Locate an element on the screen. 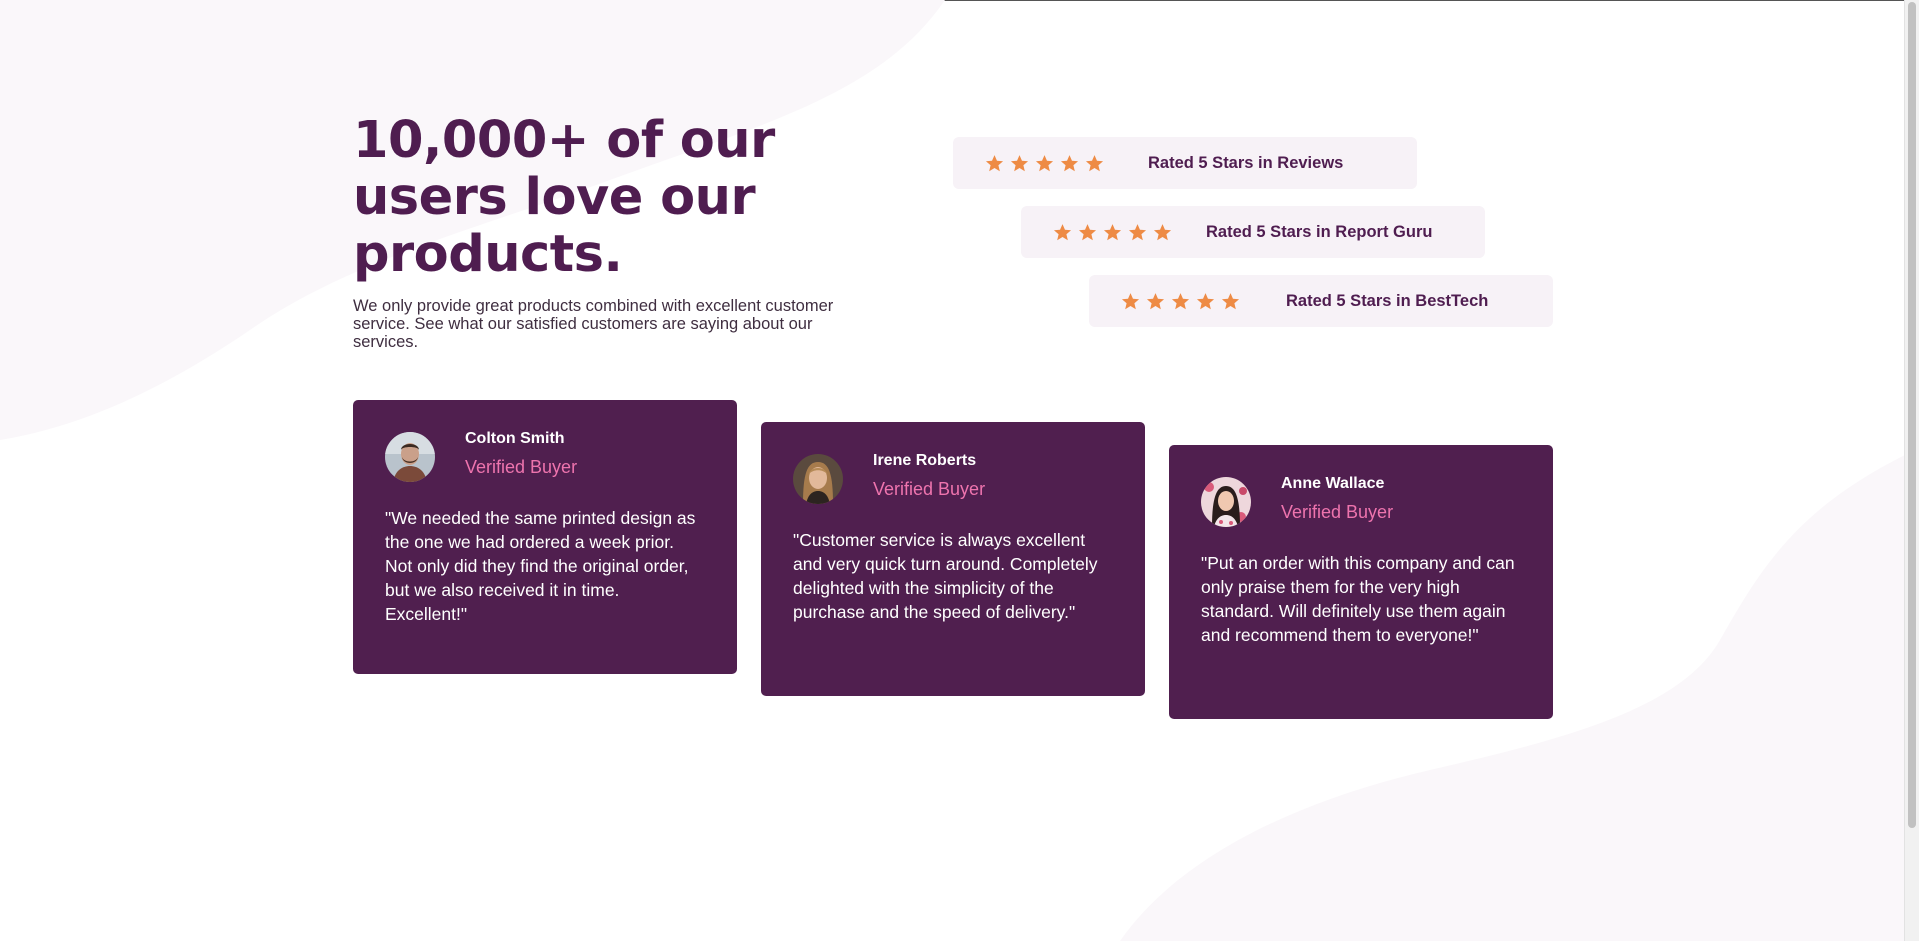 Image resolution: width=1919 pixels, height=941 pixels. rating-row-reviews: Rated 5 Stars in Reviews is located at coordinates (1185, 163).